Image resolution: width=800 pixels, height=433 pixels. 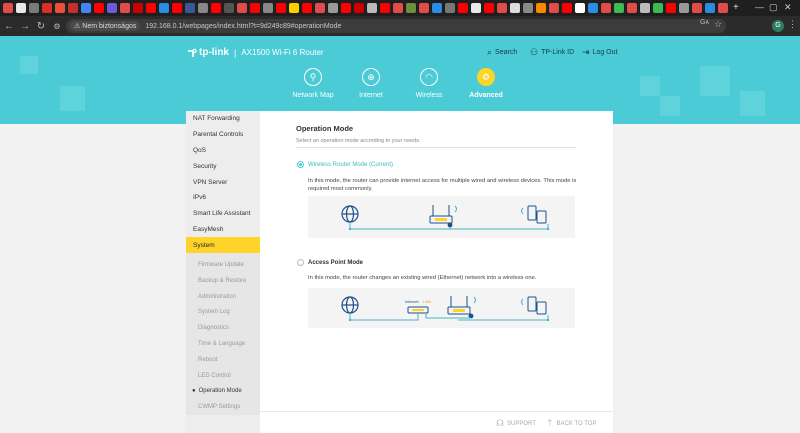 What do you see at coordinates (223, 135) in the screenshot?
I see `sidebar-item-parental-controls: Parental Controls` at bounding box center [223, 135].